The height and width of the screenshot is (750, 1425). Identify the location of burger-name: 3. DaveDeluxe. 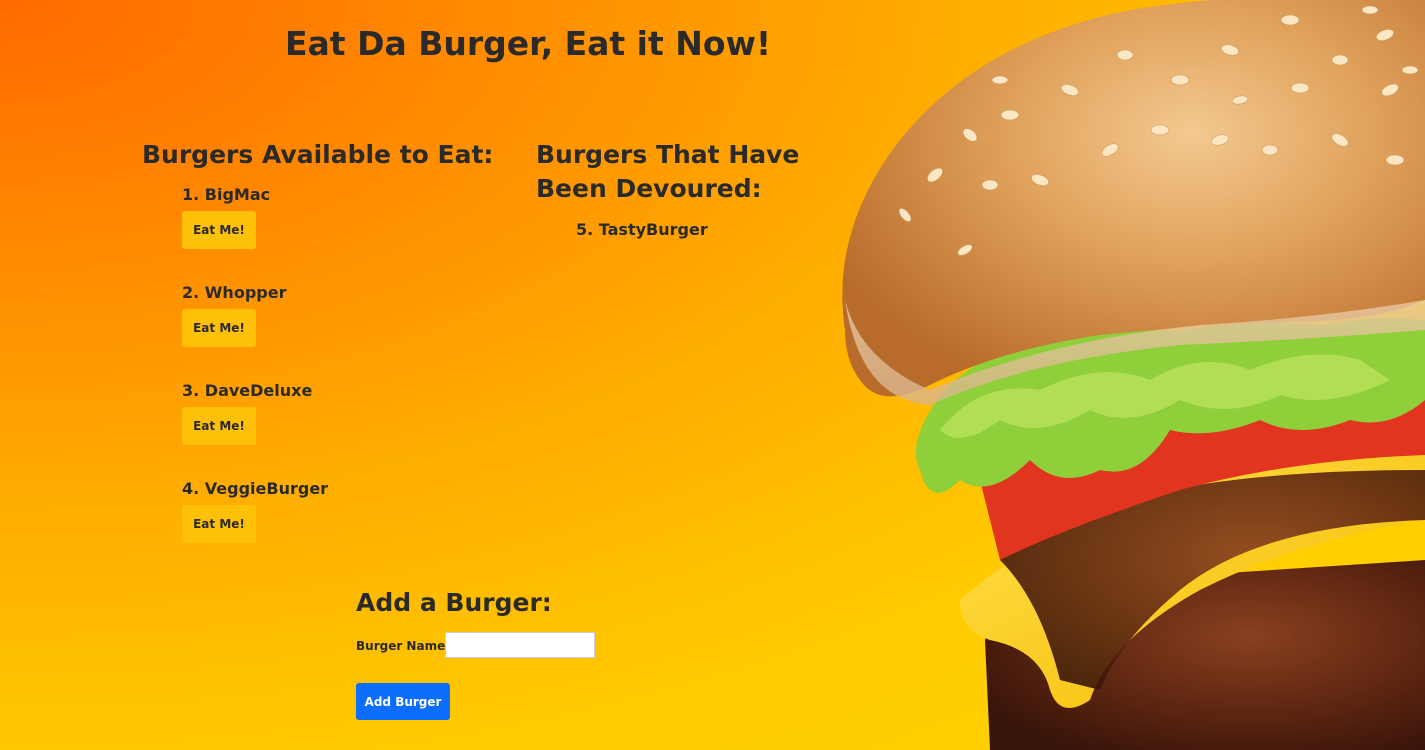
(247, 390).